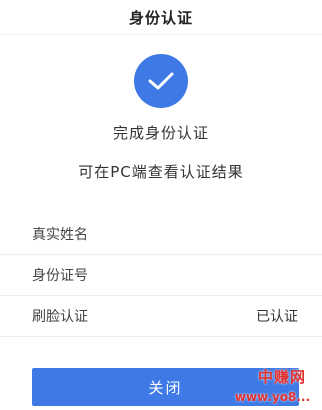 This screenshot has width=322, height=410. Describe the element at coordinates (161, 172) in the screenshot. I see `success-subtitle: 可在PC端查看认证结果` at that location.